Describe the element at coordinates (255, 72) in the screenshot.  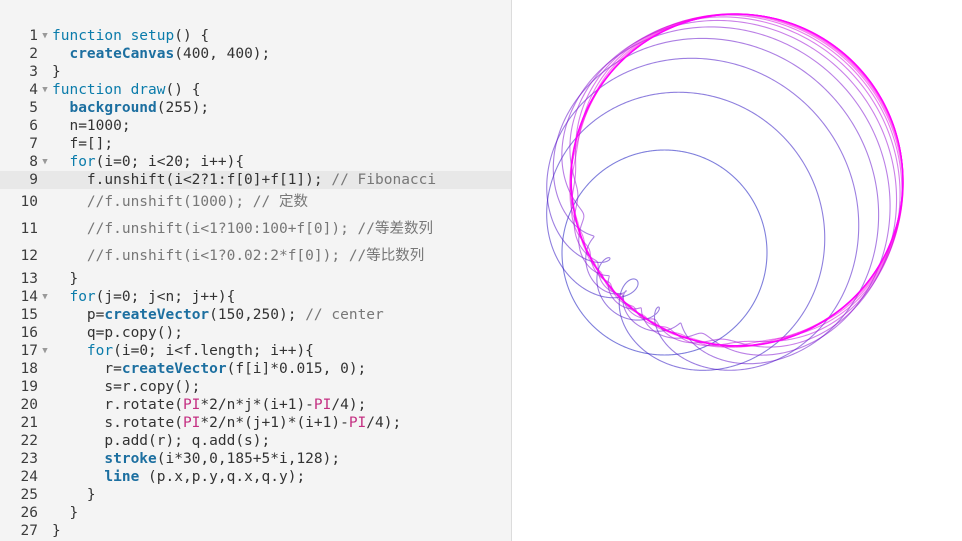
I see `code-line-3: 3}` at that location.